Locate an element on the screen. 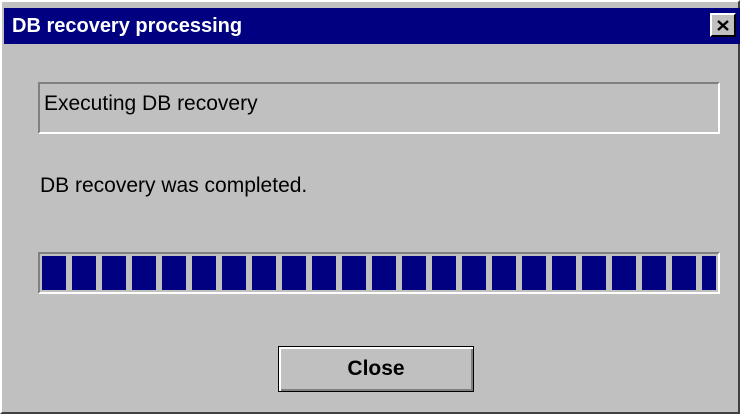 This screenshot has width=740, height=414. progress-bar is located at coordinates (379, 273).